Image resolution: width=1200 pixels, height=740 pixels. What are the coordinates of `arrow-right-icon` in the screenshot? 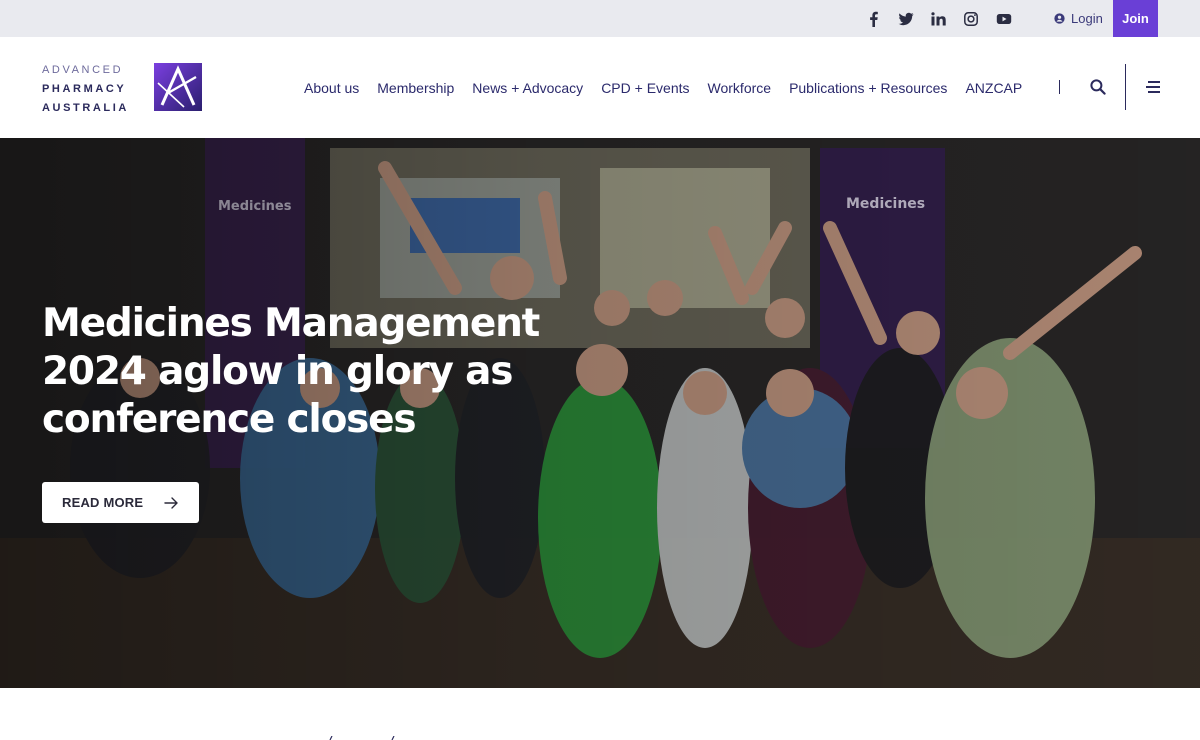 It's located at (171, 503).